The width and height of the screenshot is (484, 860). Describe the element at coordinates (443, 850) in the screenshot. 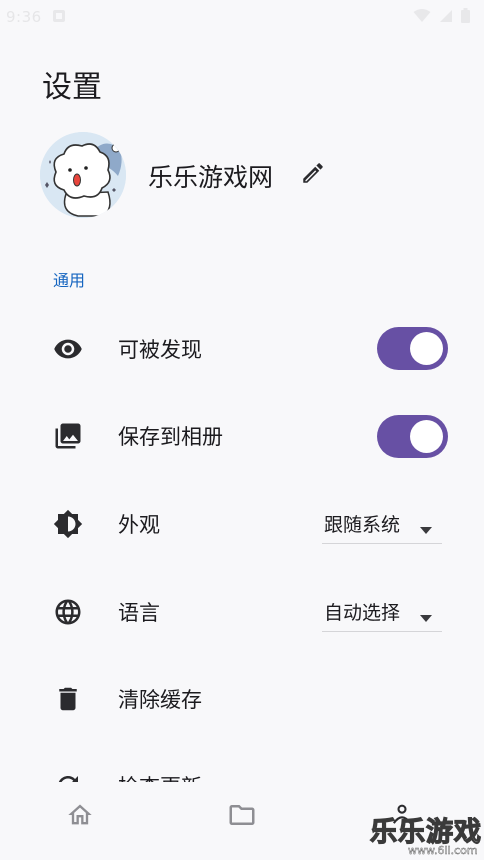

I see `watermark-url: www.6ll.com` at that location.